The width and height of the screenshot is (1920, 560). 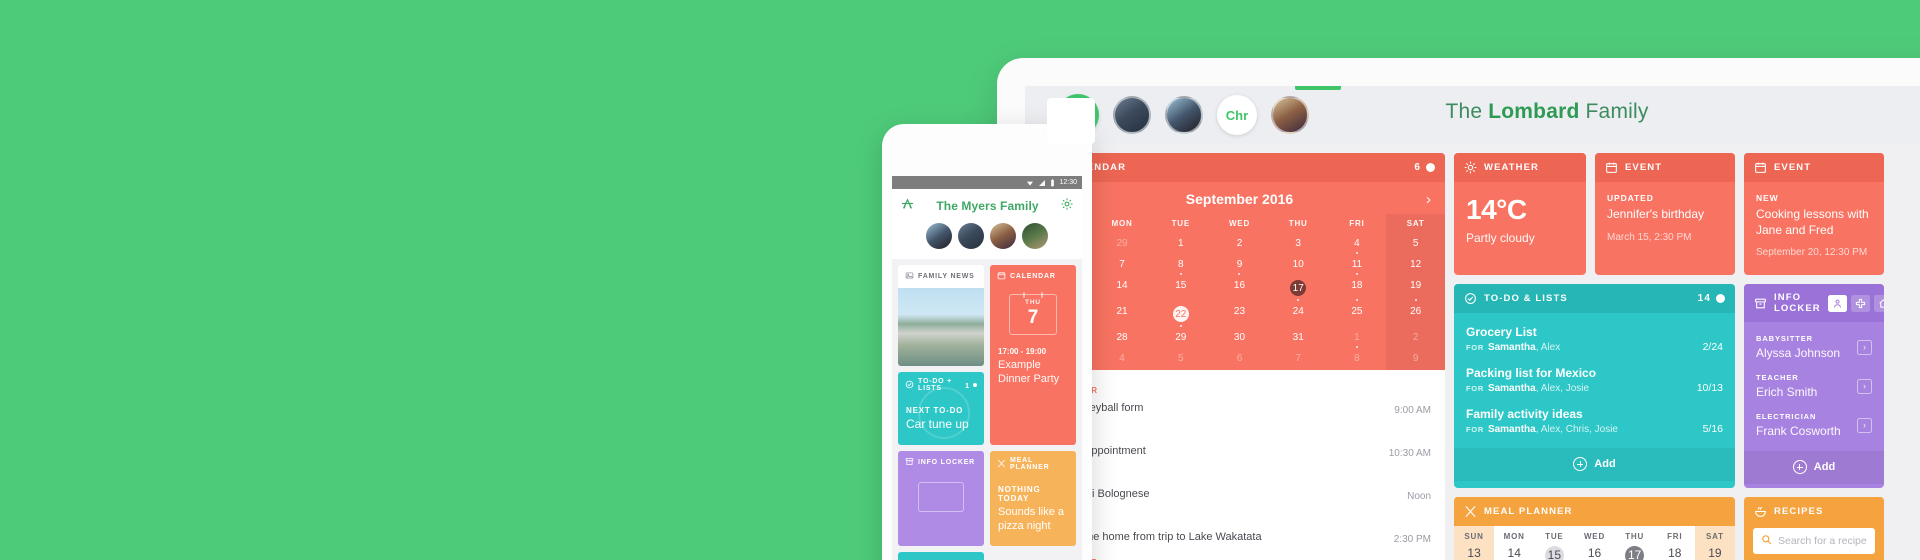 What do you see at coordinates (1594, 339) in the screenshot?
I see `todo-list-item: Grocery List FOR Samantha, Alex 2/24` at bounding box center [1594, 339].